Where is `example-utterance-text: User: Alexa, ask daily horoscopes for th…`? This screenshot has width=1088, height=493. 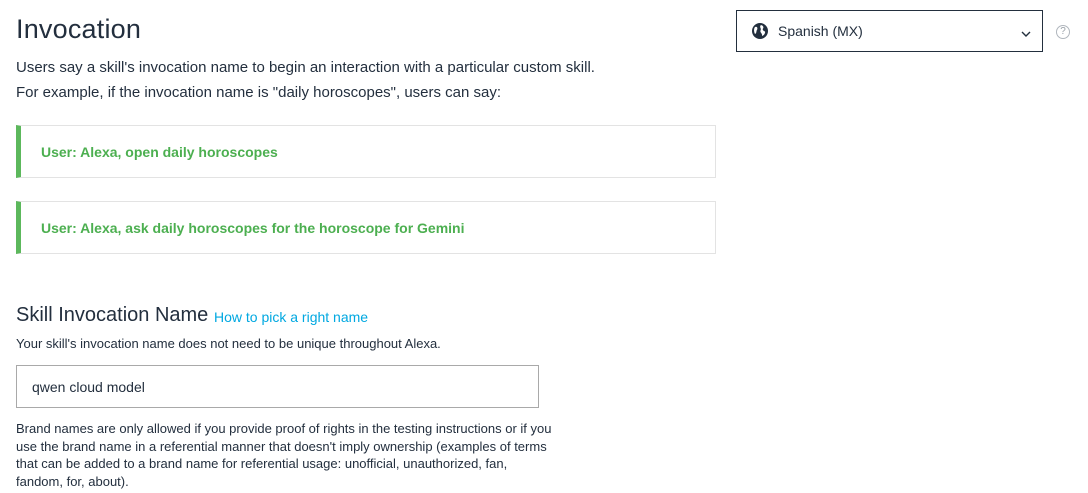 example-utterance-text: User: Alexa, ask daily horoscopes for th… is located at coordinates (253, 227).